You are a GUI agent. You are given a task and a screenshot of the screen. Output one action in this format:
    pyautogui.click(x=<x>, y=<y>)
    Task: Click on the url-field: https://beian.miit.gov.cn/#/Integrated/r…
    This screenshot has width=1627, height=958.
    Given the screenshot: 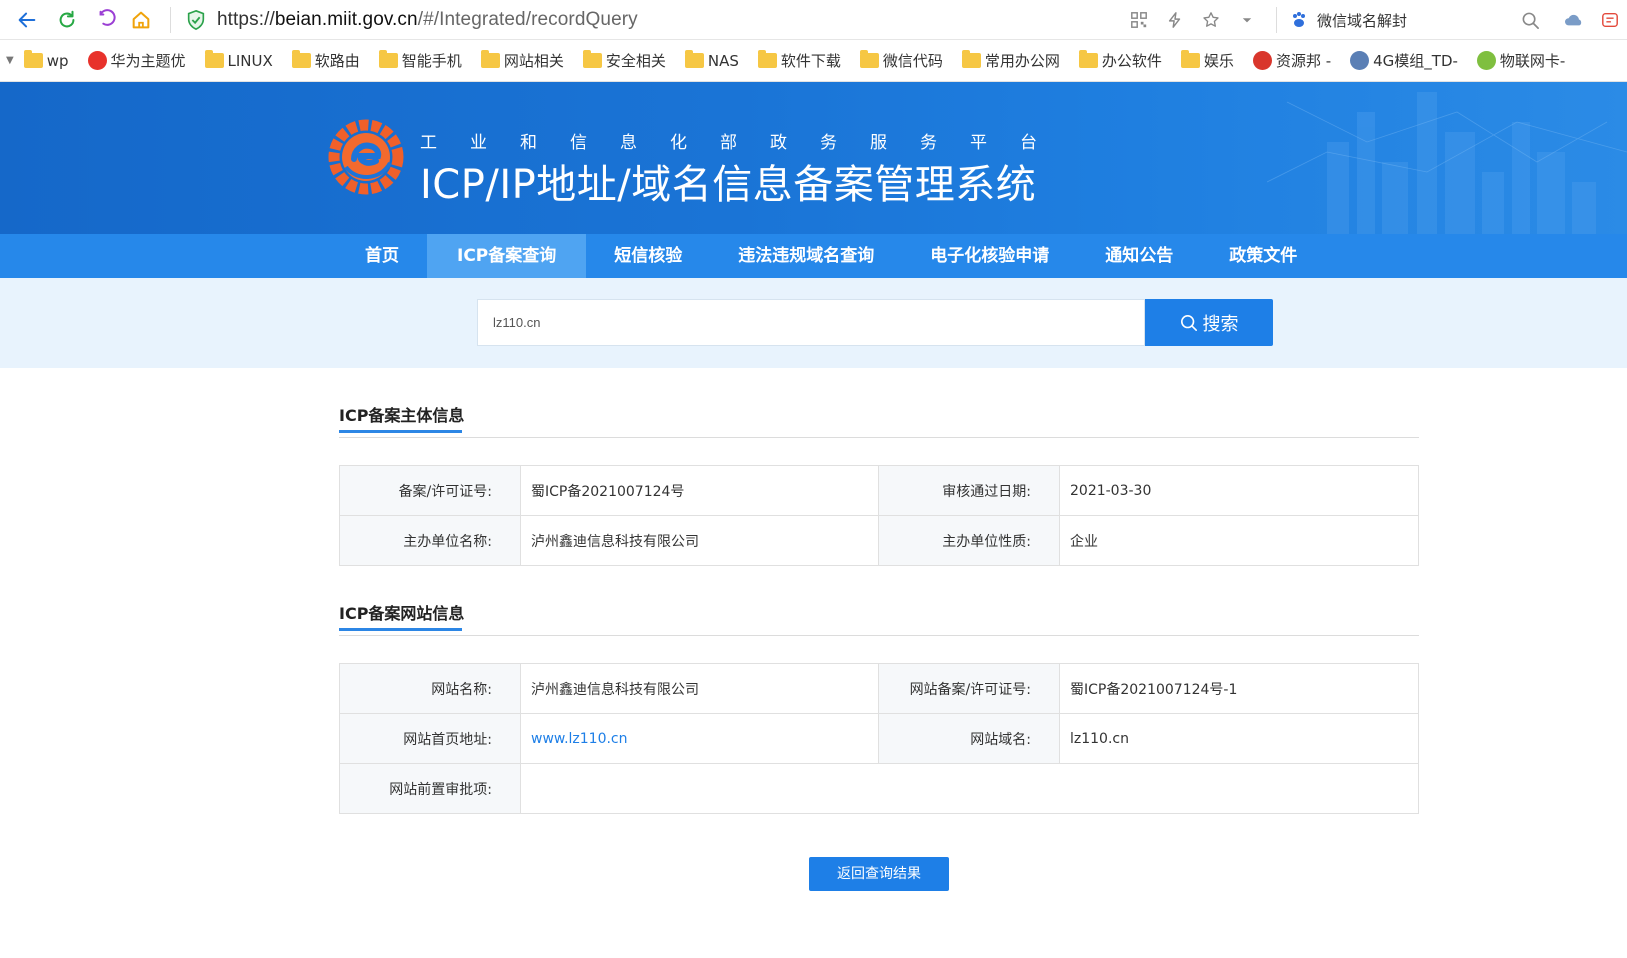 What is the action you would take?
    pyautogui.click(x=427, y=20)
    